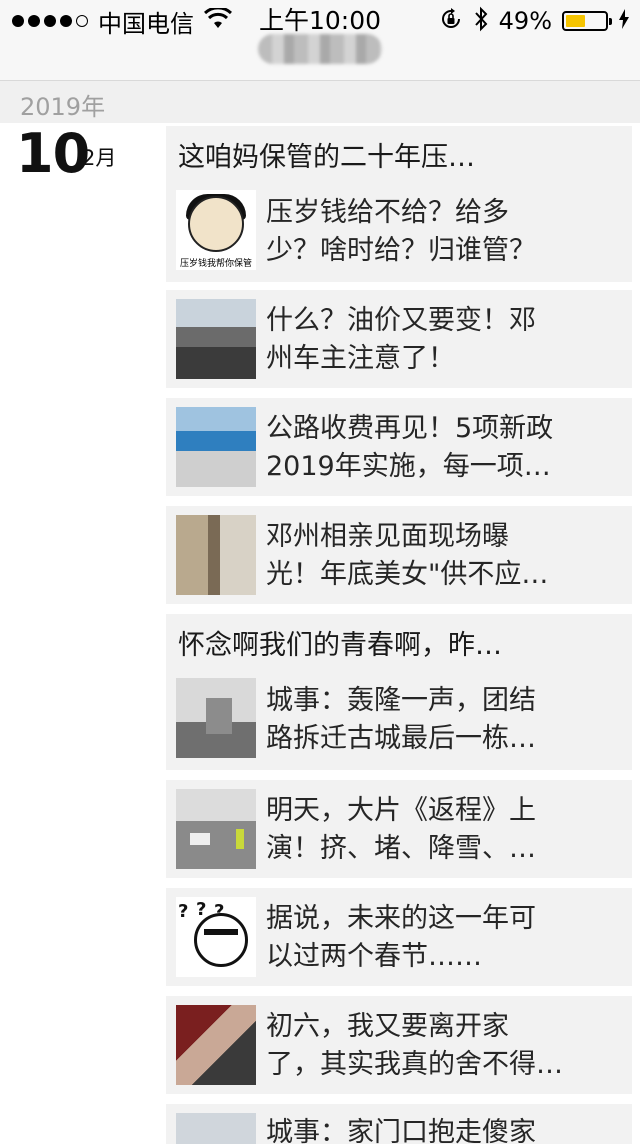 This screenshot has height=1144, width=640. What do you see at coordinates (320, 49) in the screenshot?
I see `blurred-account-name` at bounding box center [320, 49].